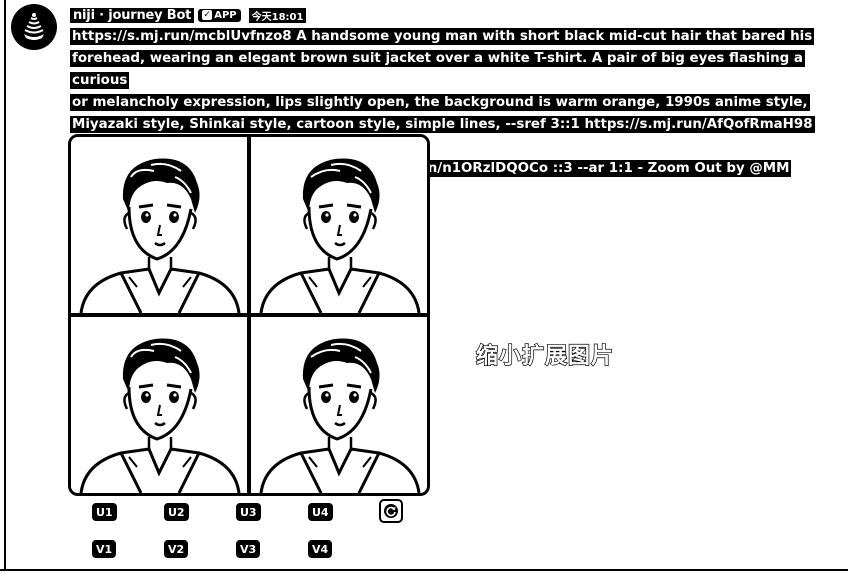  What do you see at coordinates (207, 15) in the screenshot?
I see `check-icon: ✓` at bounding box center [207, 15].